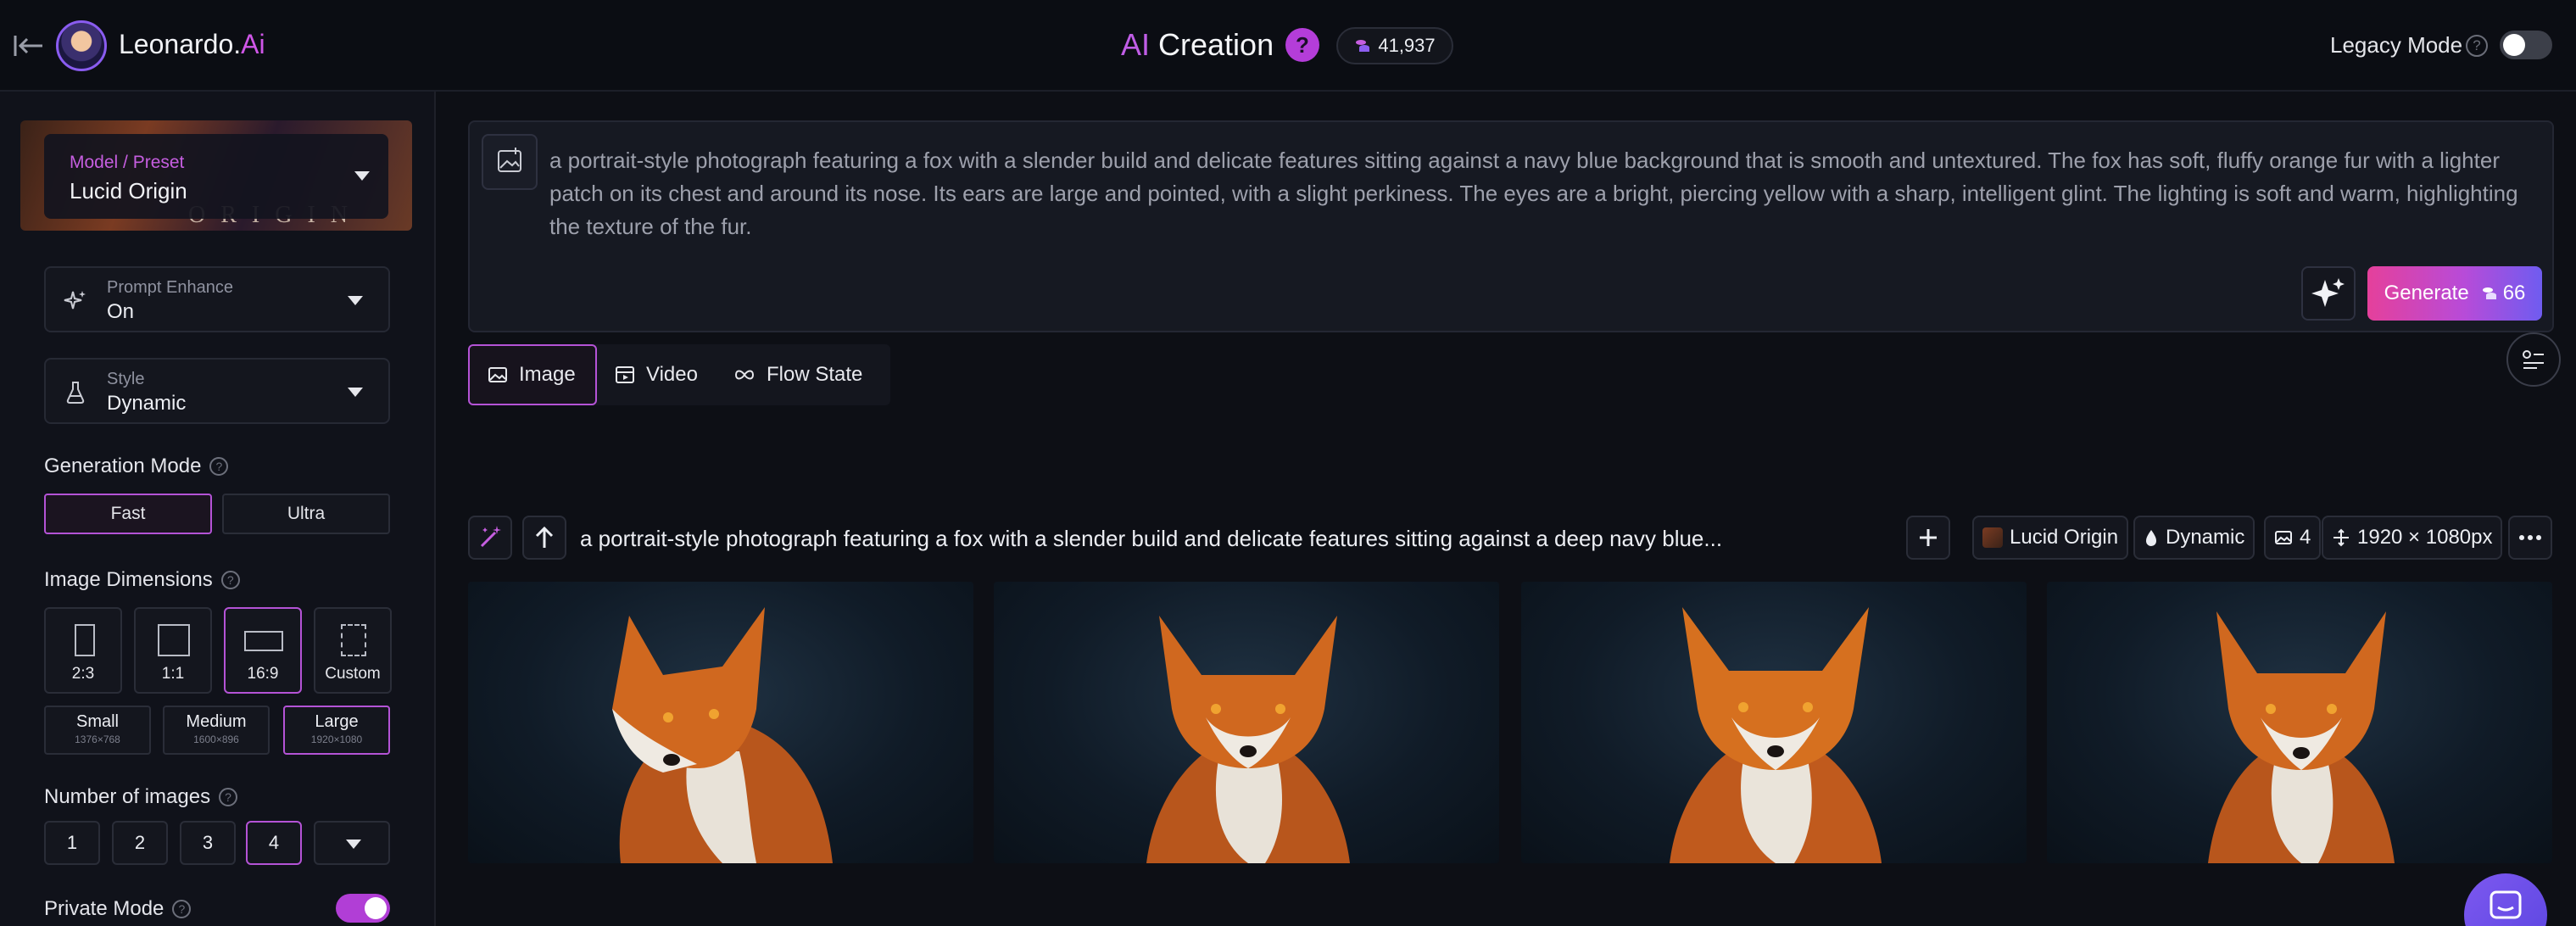 The height and width of the screenshot is (926, 2576). What do you see at coordinates (625, 374) in the screenshot?
I see `video-icon` at bounding box center [625, 374].